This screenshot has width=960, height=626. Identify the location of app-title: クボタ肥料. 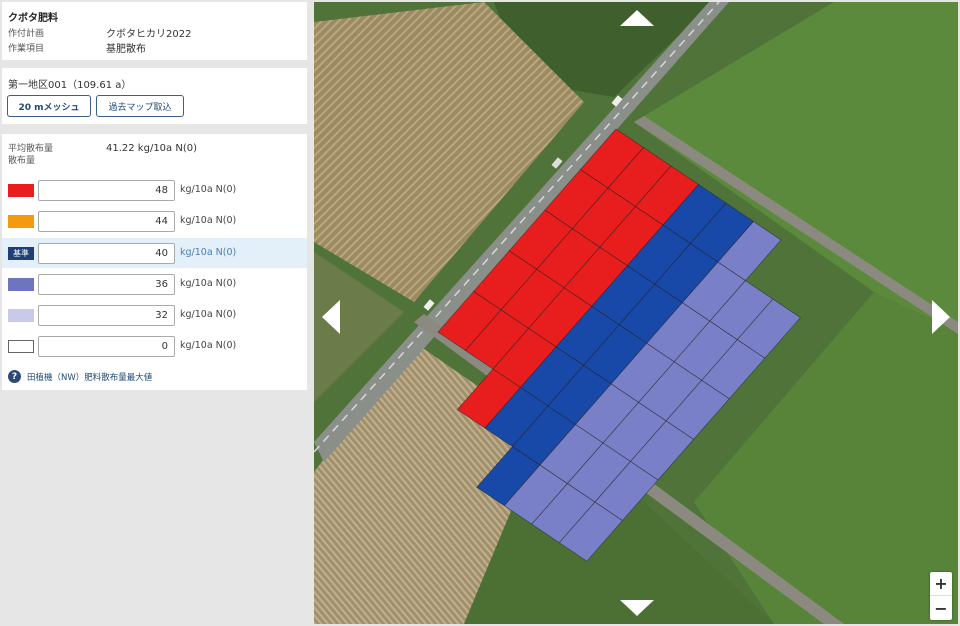
(33, 18).